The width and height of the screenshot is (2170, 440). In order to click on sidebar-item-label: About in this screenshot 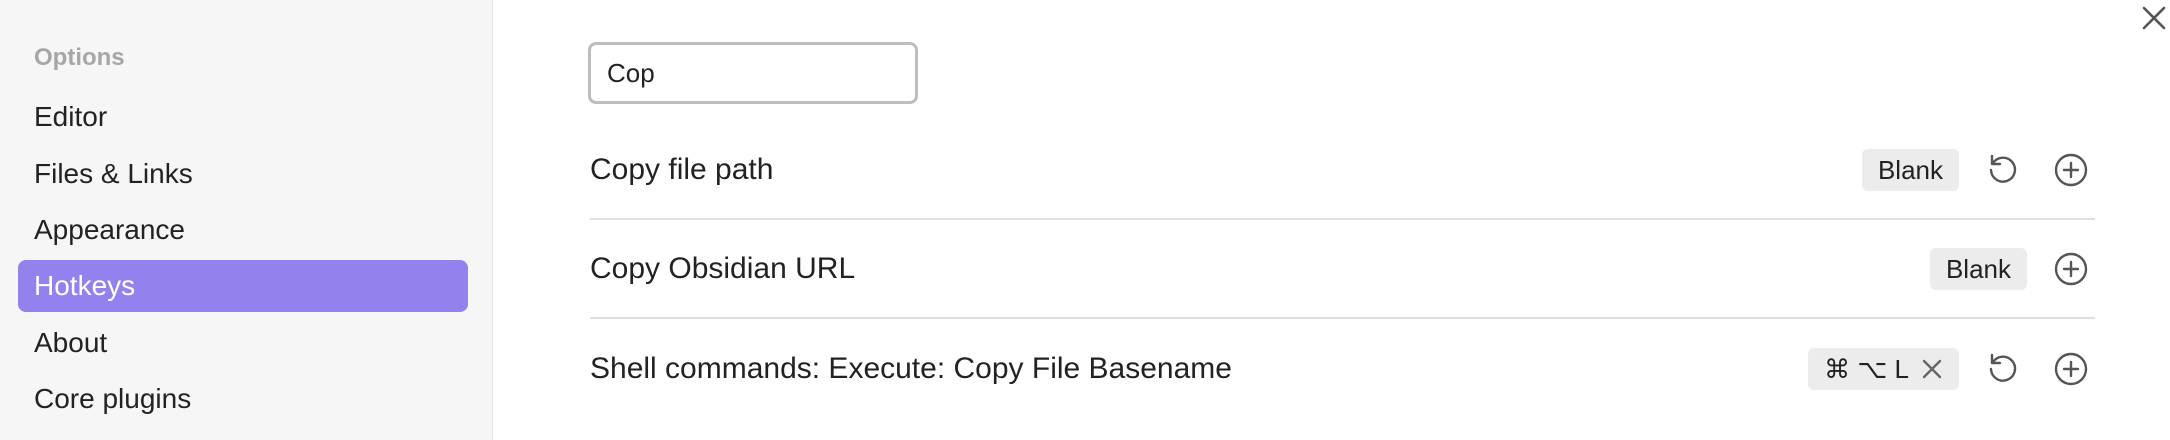, I will do `click(71, 342)`.